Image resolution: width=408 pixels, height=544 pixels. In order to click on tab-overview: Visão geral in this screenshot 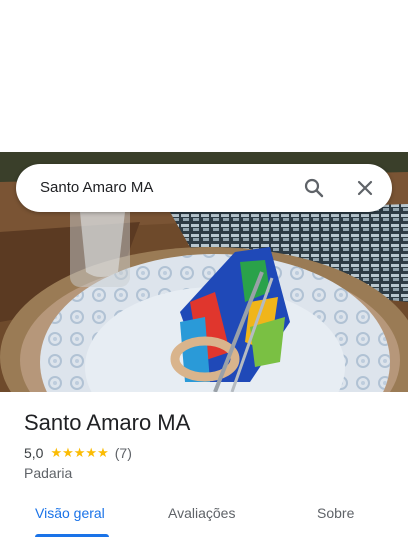, I will do `click(70, 513)`.